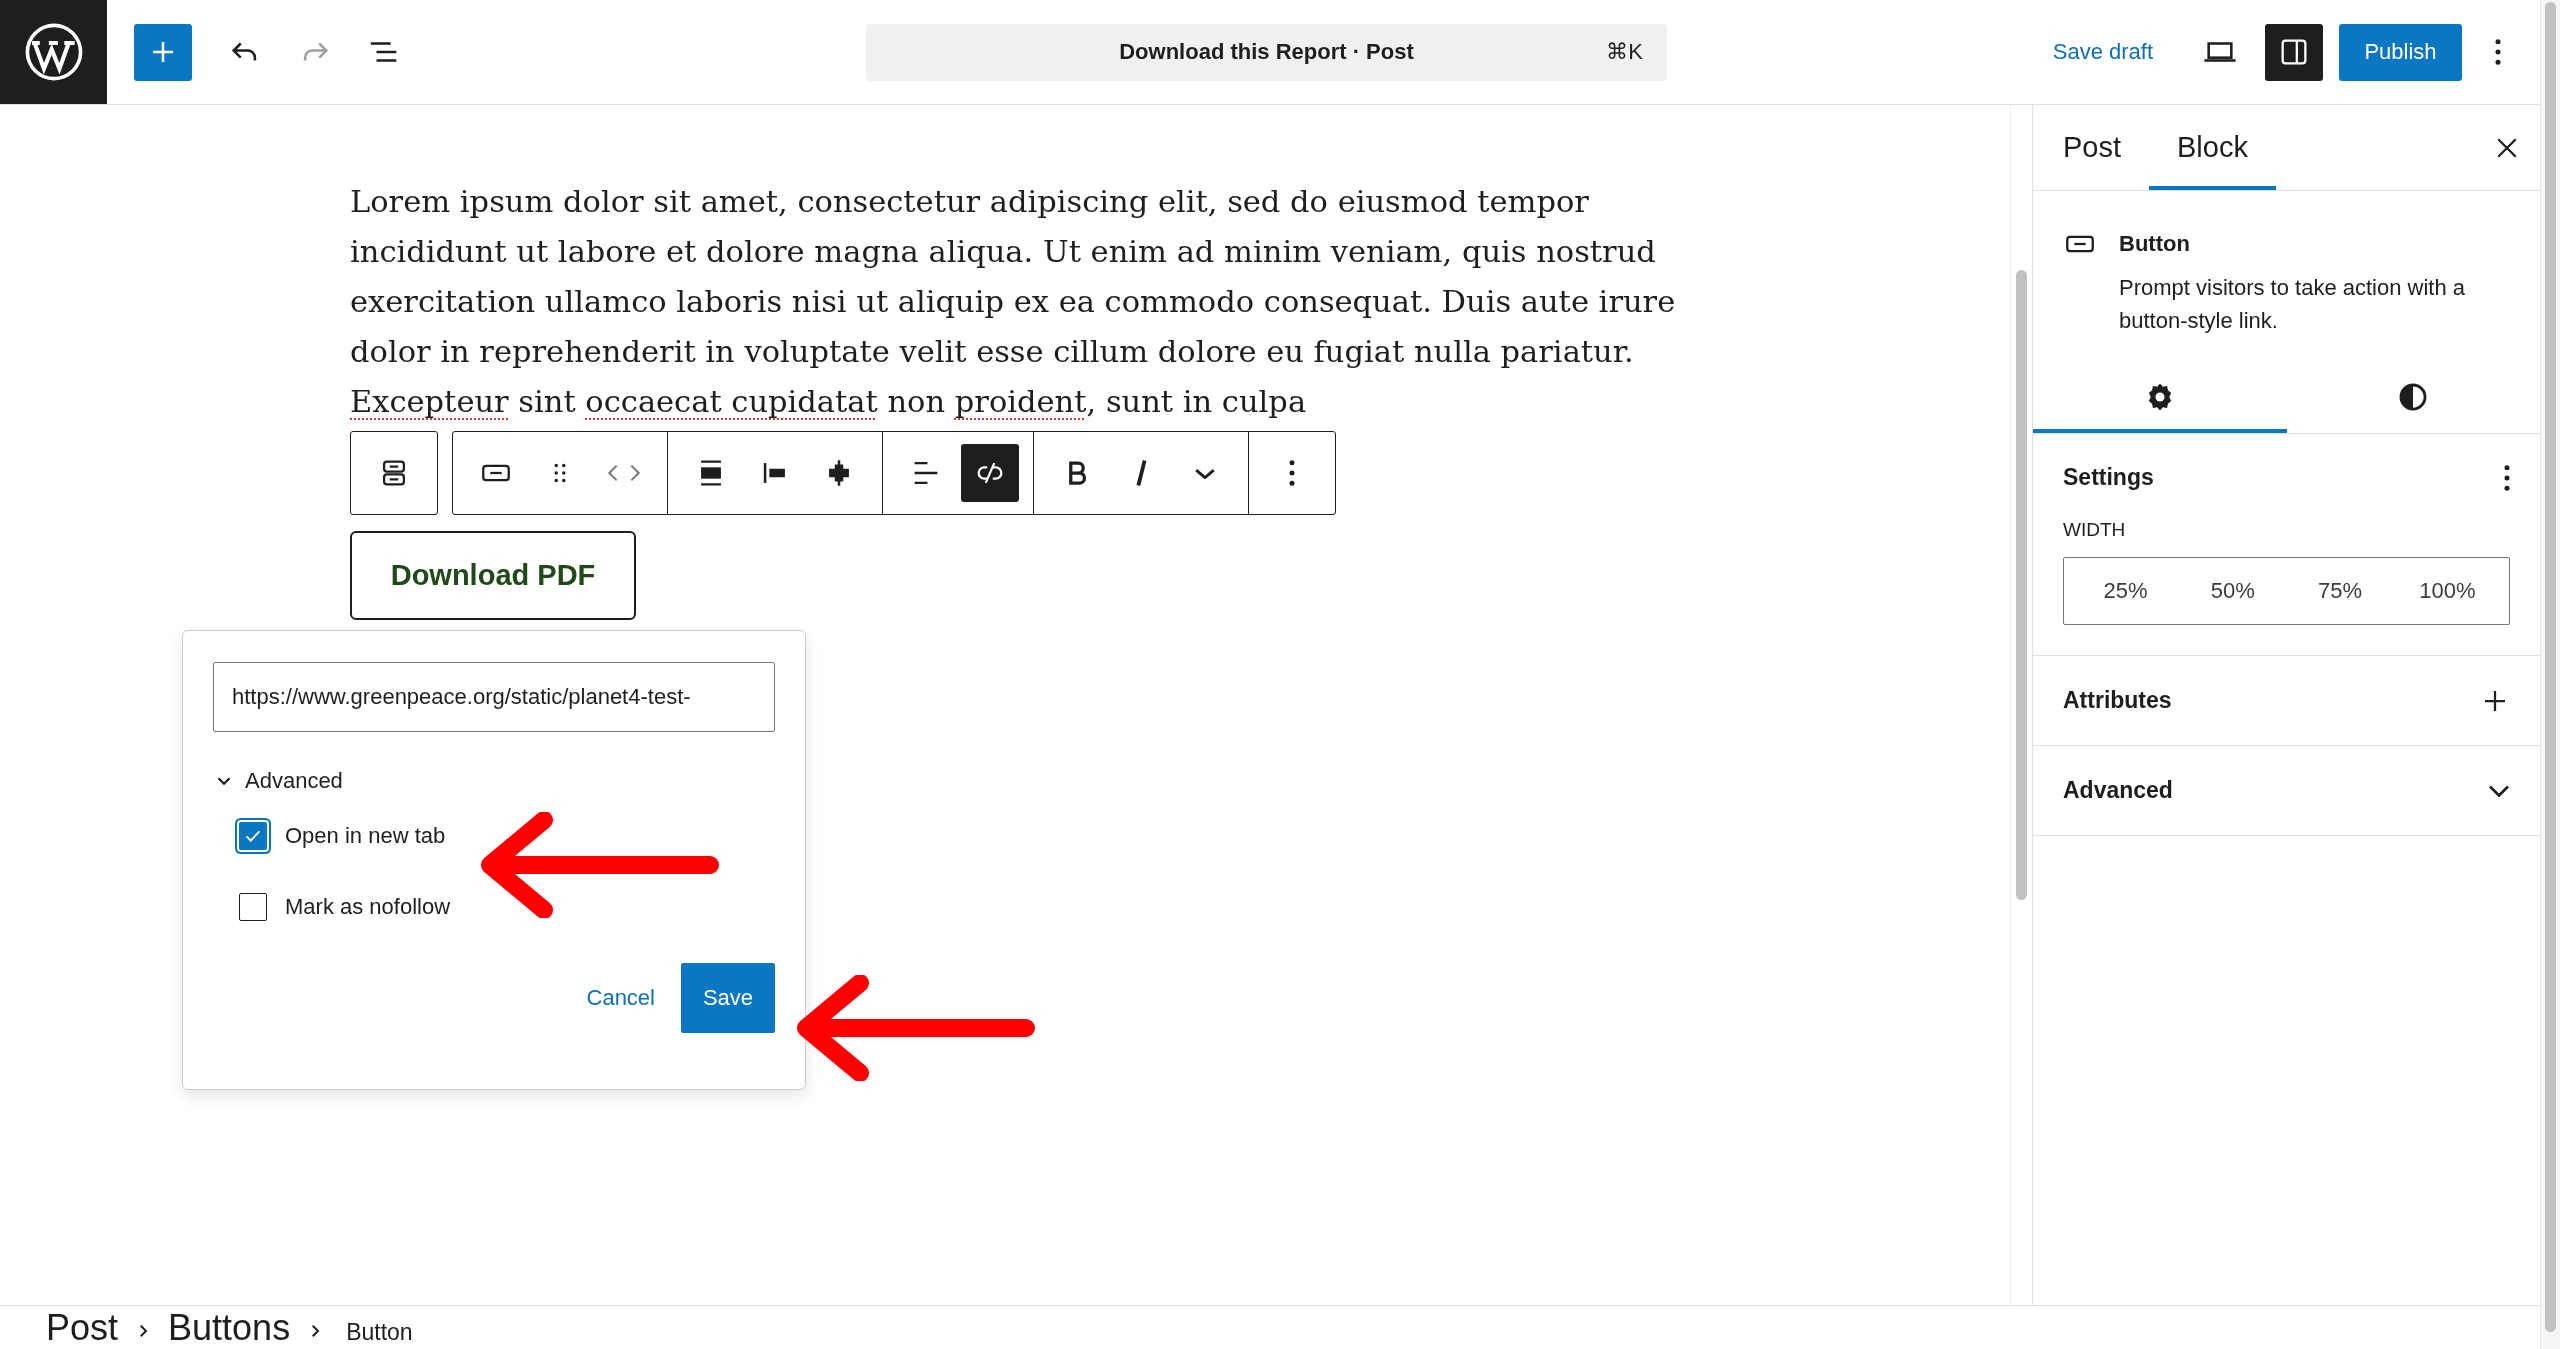  Describe the element at coordinates (365, 836) in the screenshot. I see `checkbox-label: Open in new tab` at that location.